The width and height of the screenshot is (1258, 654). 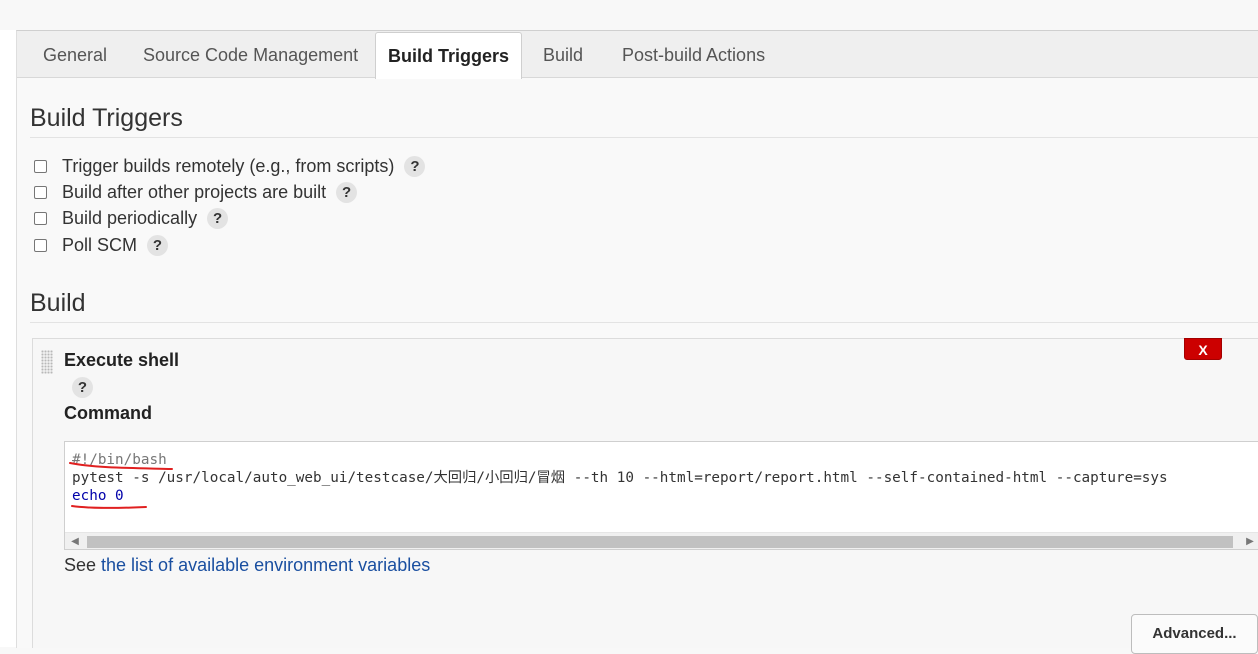 What do you see at coordinates (47, 362) in the screenshot?
I see `drag-handle-icon` at bounding box center [47, 362].